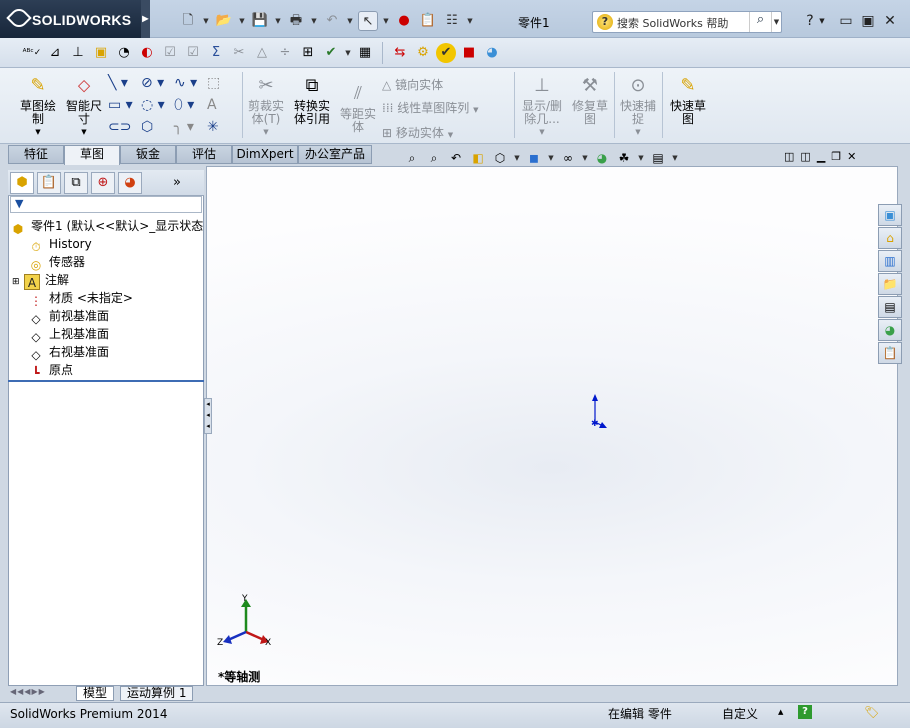 The width and height of the screenshot is (910, 728). What do you see at coordinates (106, 298) in the screenshot?
I see `tree-item-material: ⋮ 材质 <未指定>` at bounding box center [106, 298].